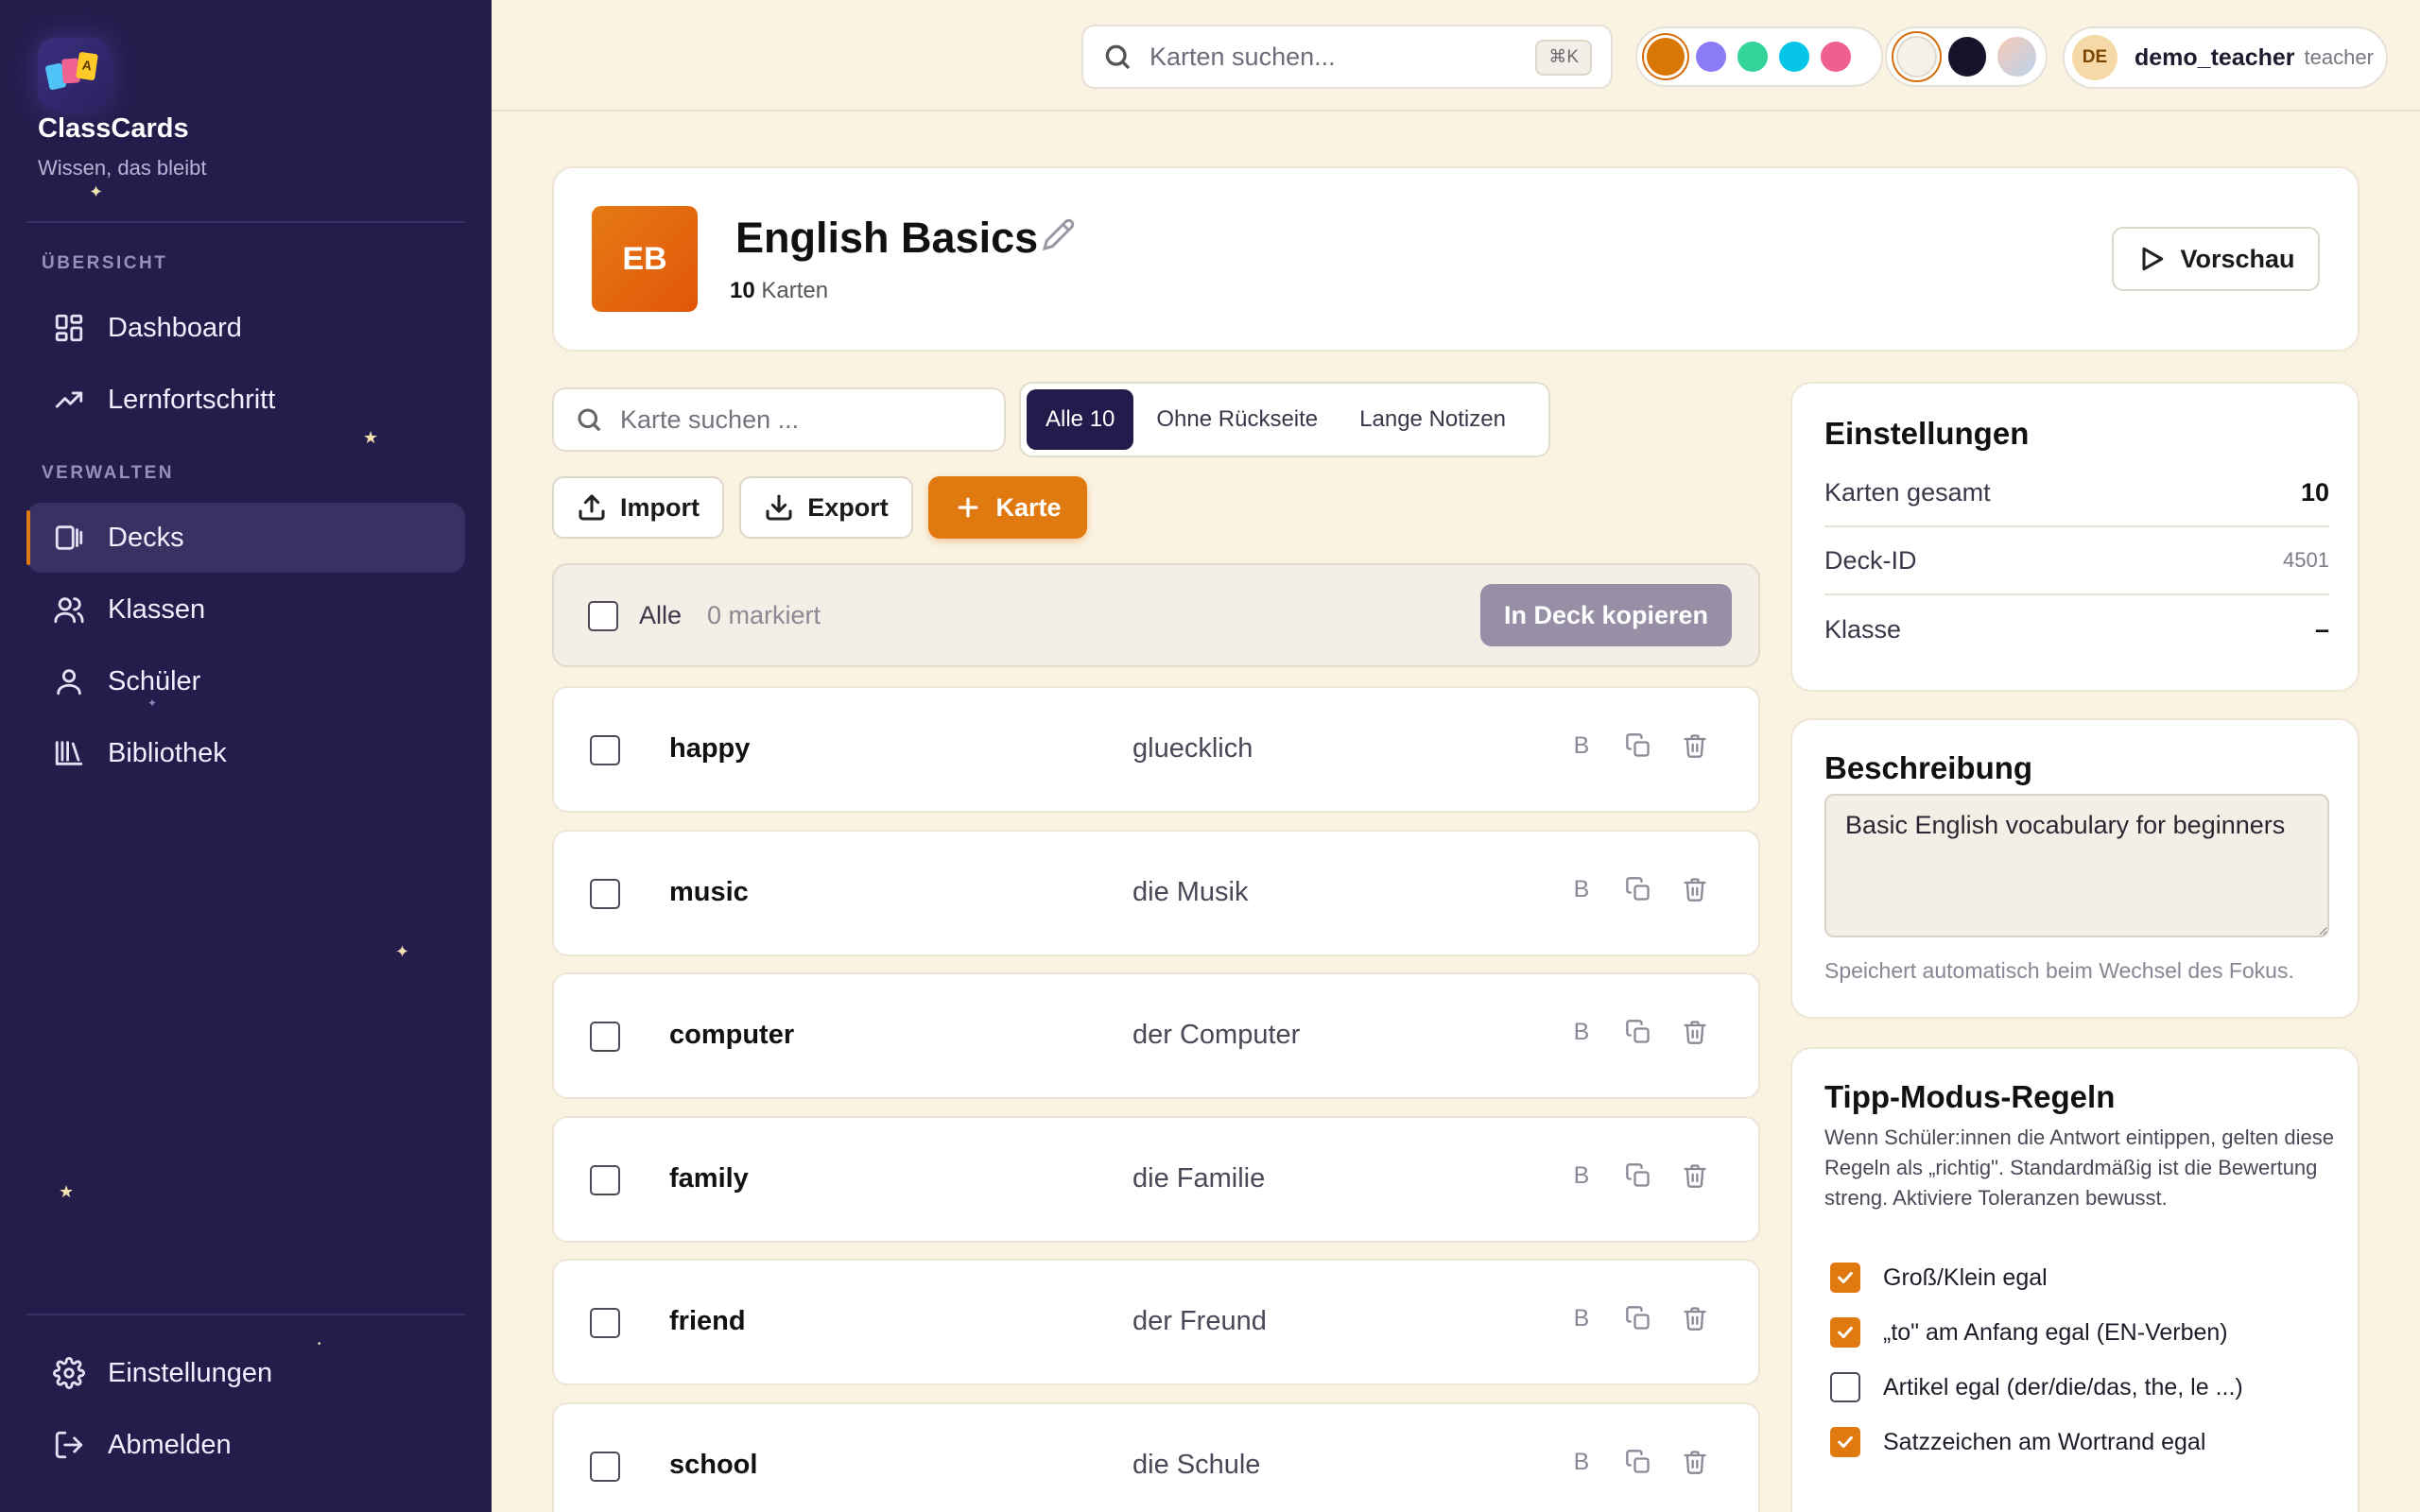 This screenshot has width=2420, height=1512. What do you see at coordinates (1939, 1278) in the screenshot?
I see `rule-option: Groß/Klein egal` at bounding box center [1939, 1278].